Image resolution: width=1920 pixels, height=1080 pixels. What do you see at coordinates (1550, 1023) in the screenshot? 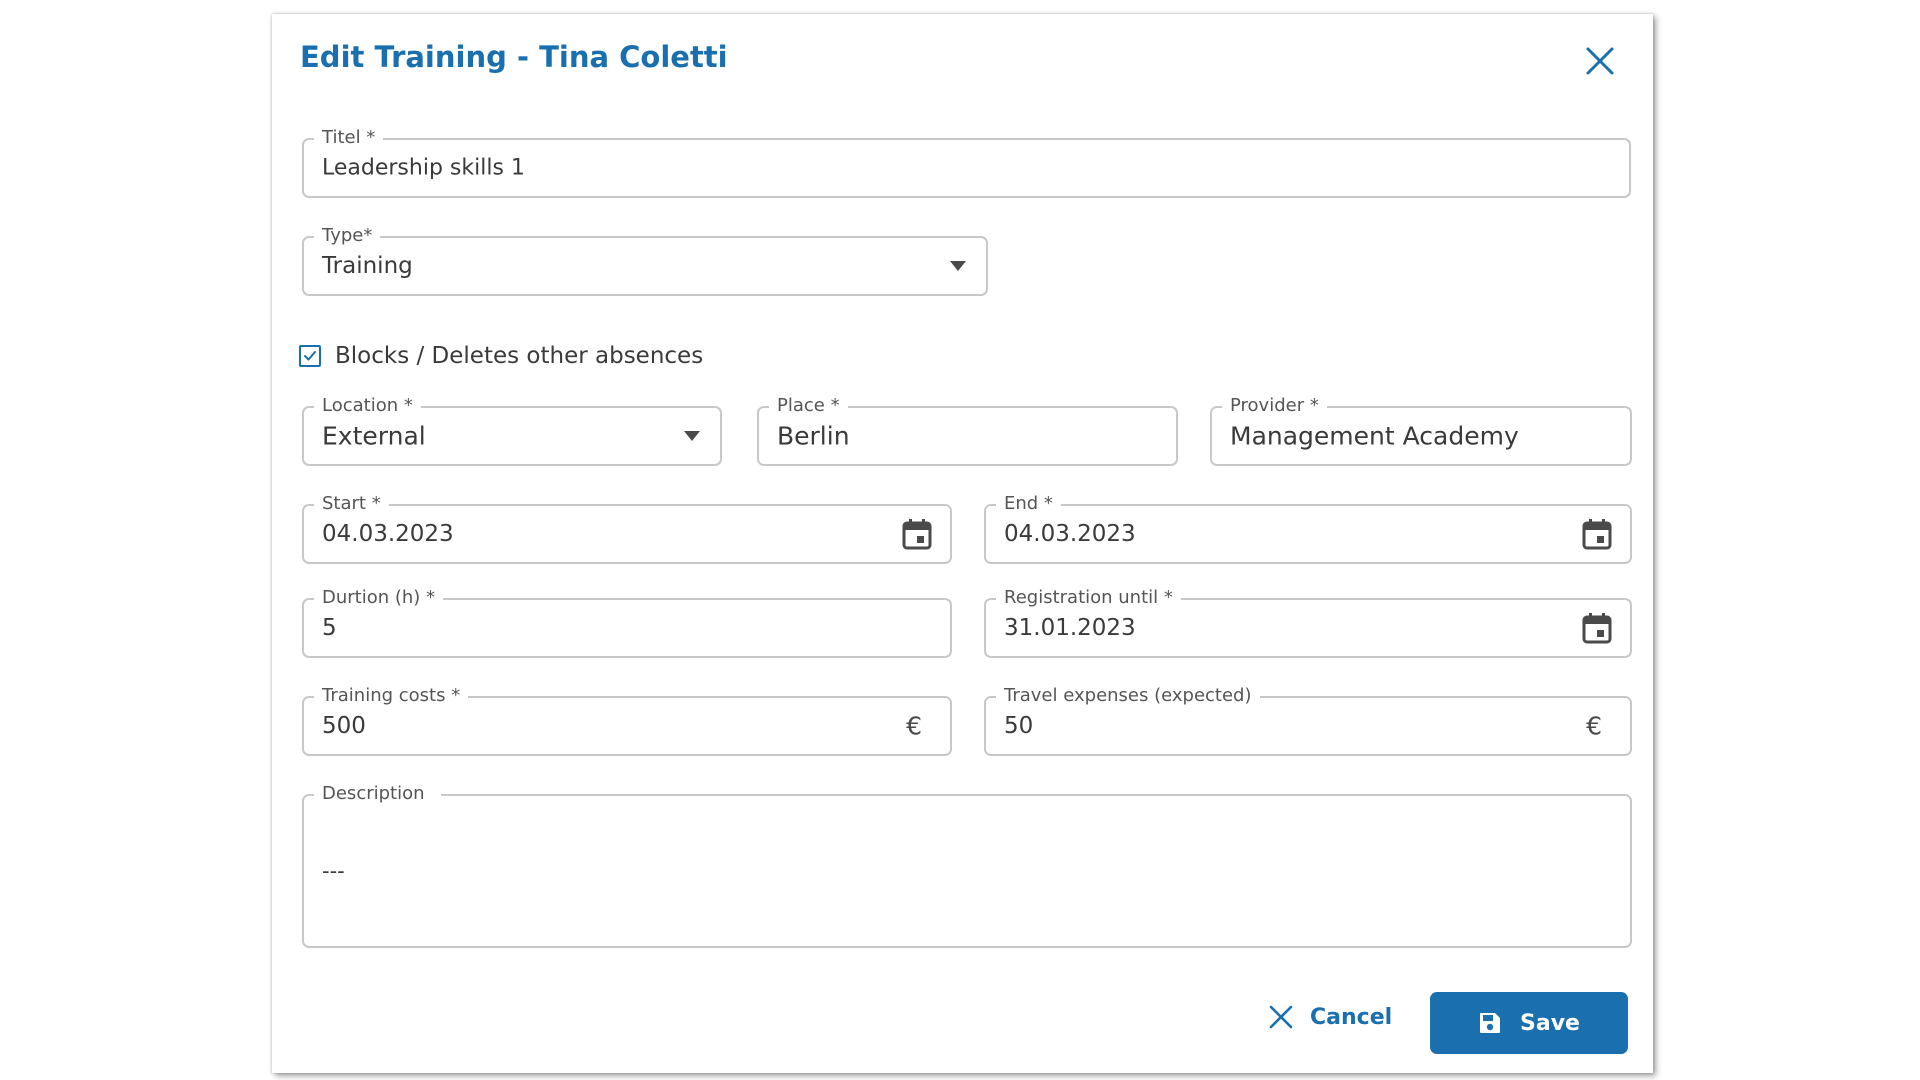
I see `save-label: Save` at bounding box center [1550, 1023].